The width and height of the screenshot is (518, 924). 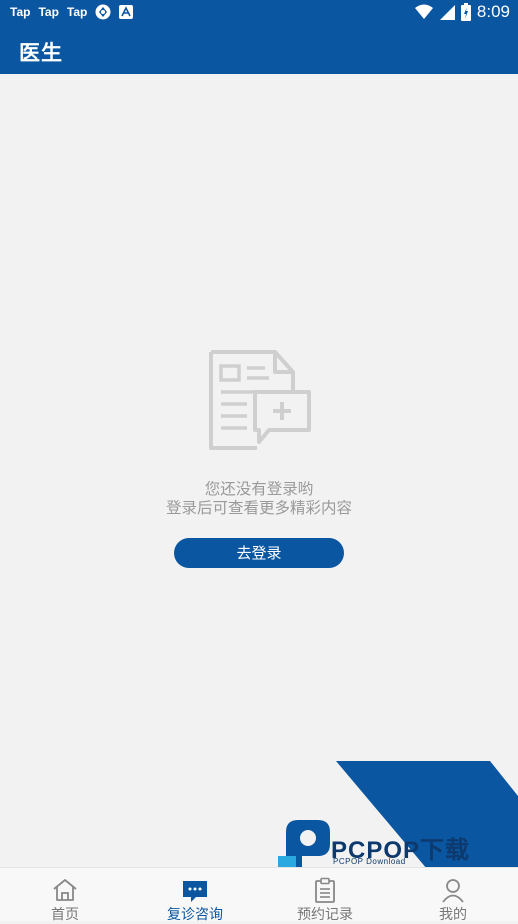 I want to click on user-icon, so click(x=453, y=891).